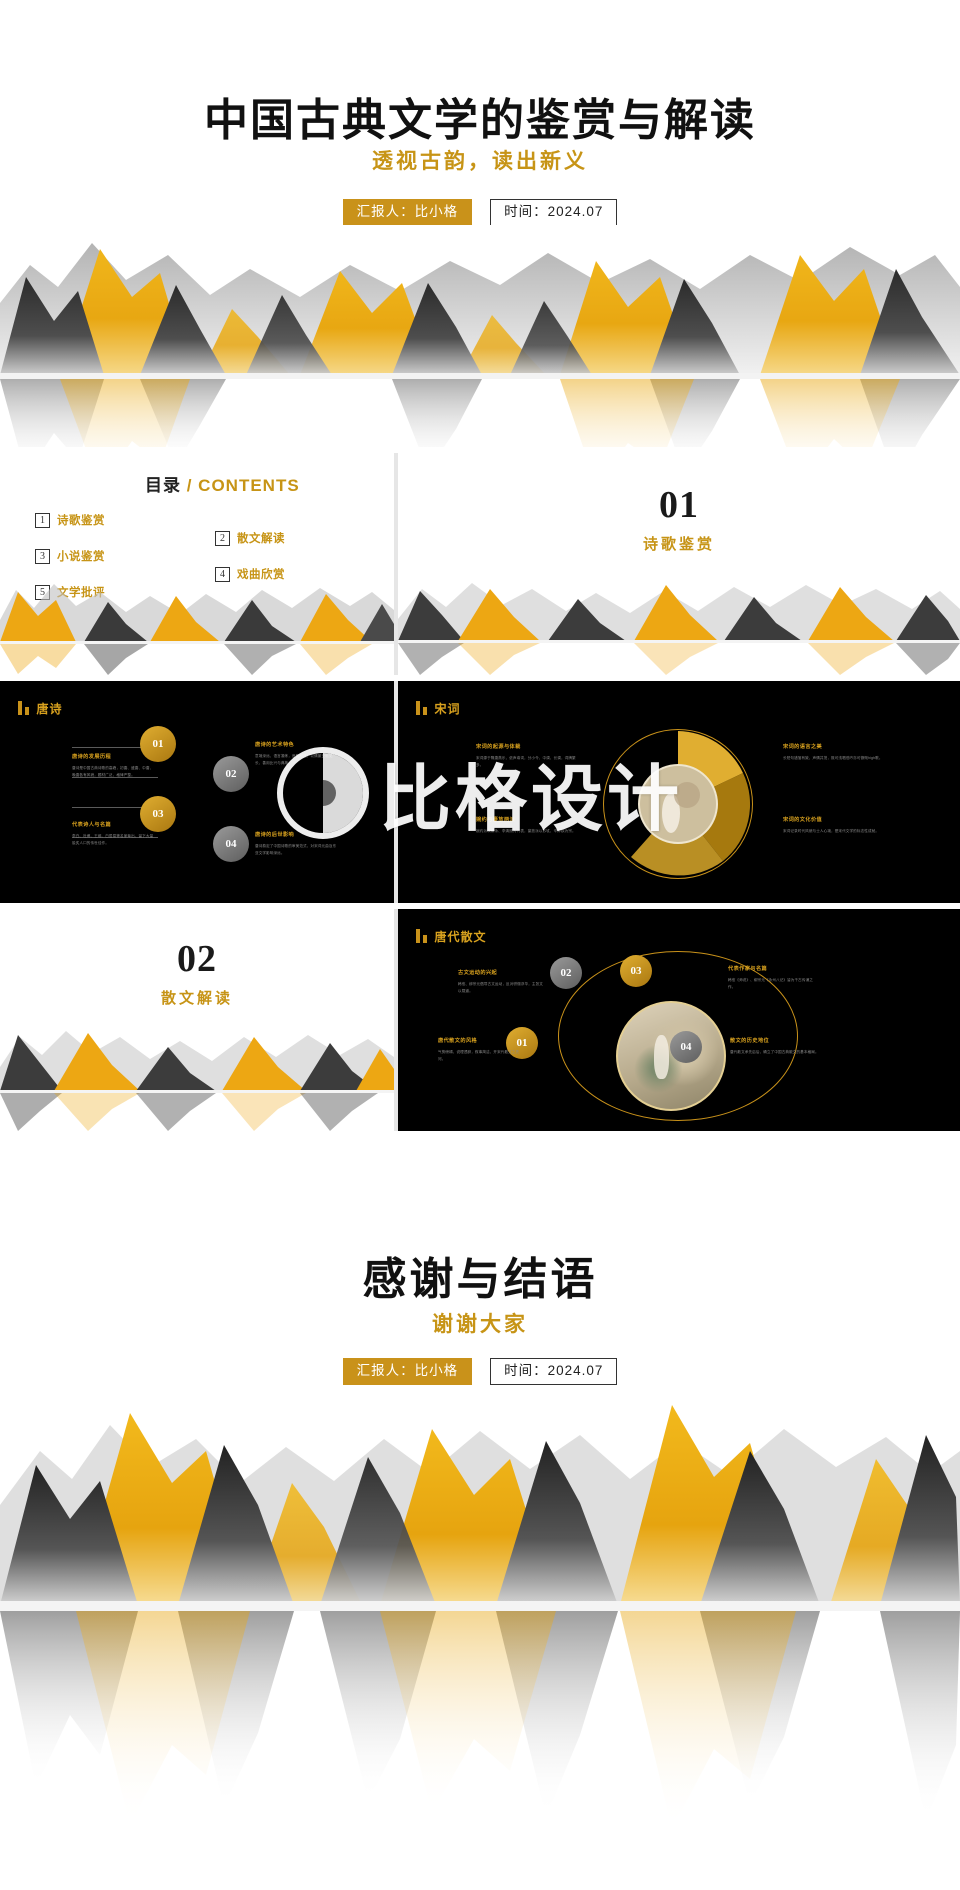  I want to click on toc-label: 散文解读, so click(261, 539).